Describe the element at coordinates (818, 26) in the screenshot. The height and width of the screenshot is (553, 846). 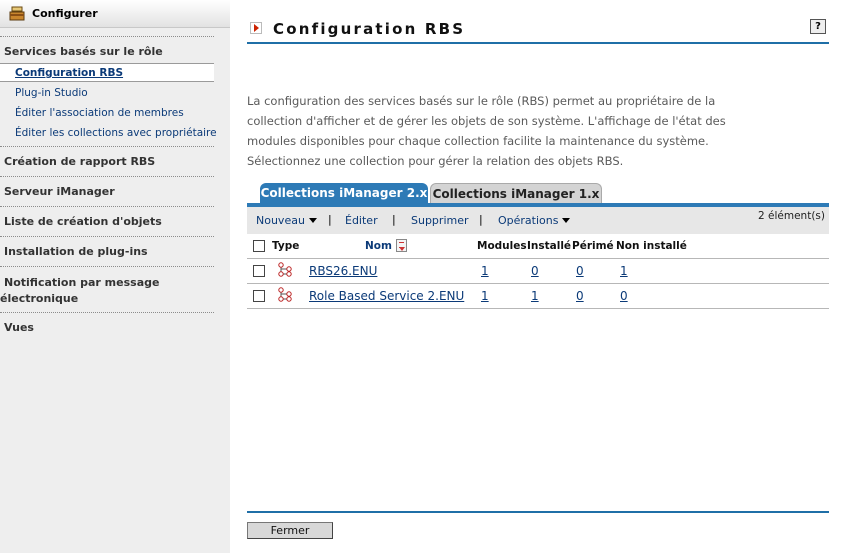
I see `help-button: ?` at that location.